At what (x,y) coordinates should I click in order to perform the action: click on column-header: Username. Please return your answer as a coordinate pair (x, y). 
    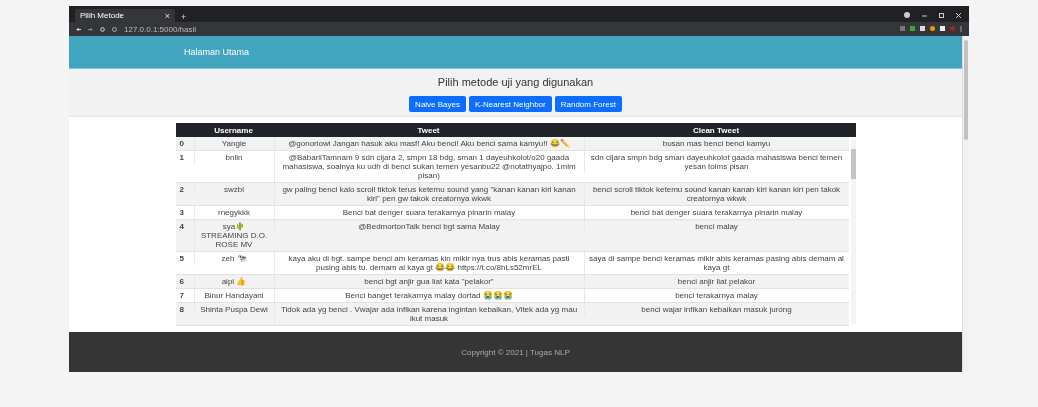
    Looking at the image, I should click on (233, 130).